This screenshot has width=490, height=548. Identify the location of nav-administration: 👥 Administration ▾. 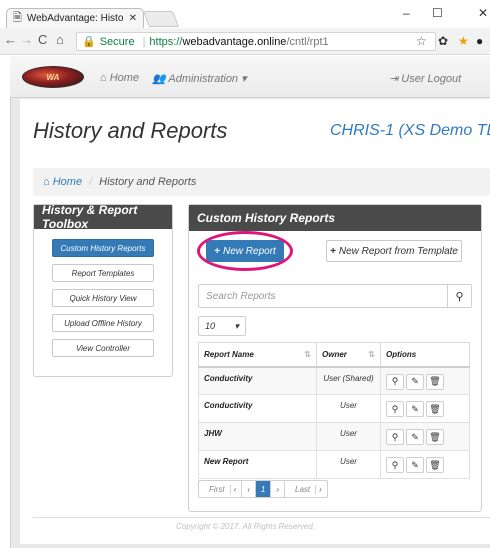
(199, 78).